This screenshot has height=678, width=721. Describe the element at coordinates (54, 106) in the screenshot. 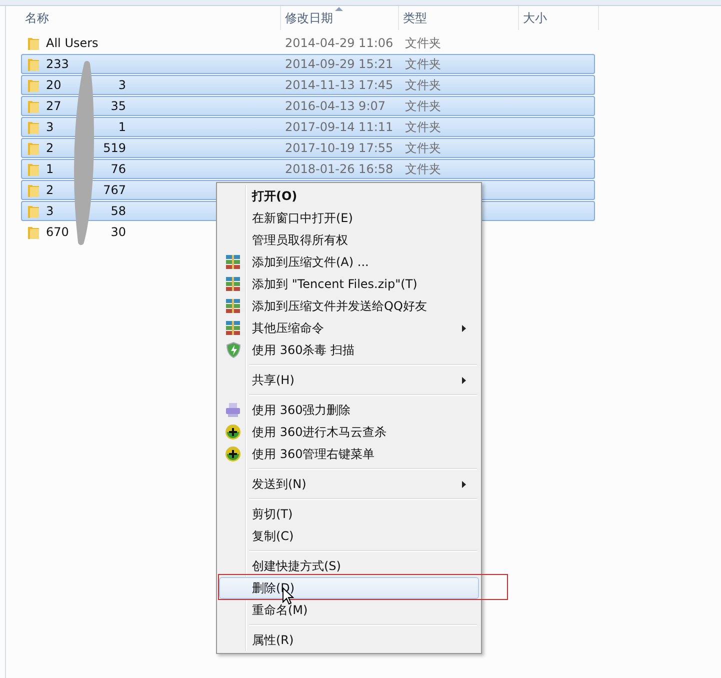

I see `file-name: 27` at that location.